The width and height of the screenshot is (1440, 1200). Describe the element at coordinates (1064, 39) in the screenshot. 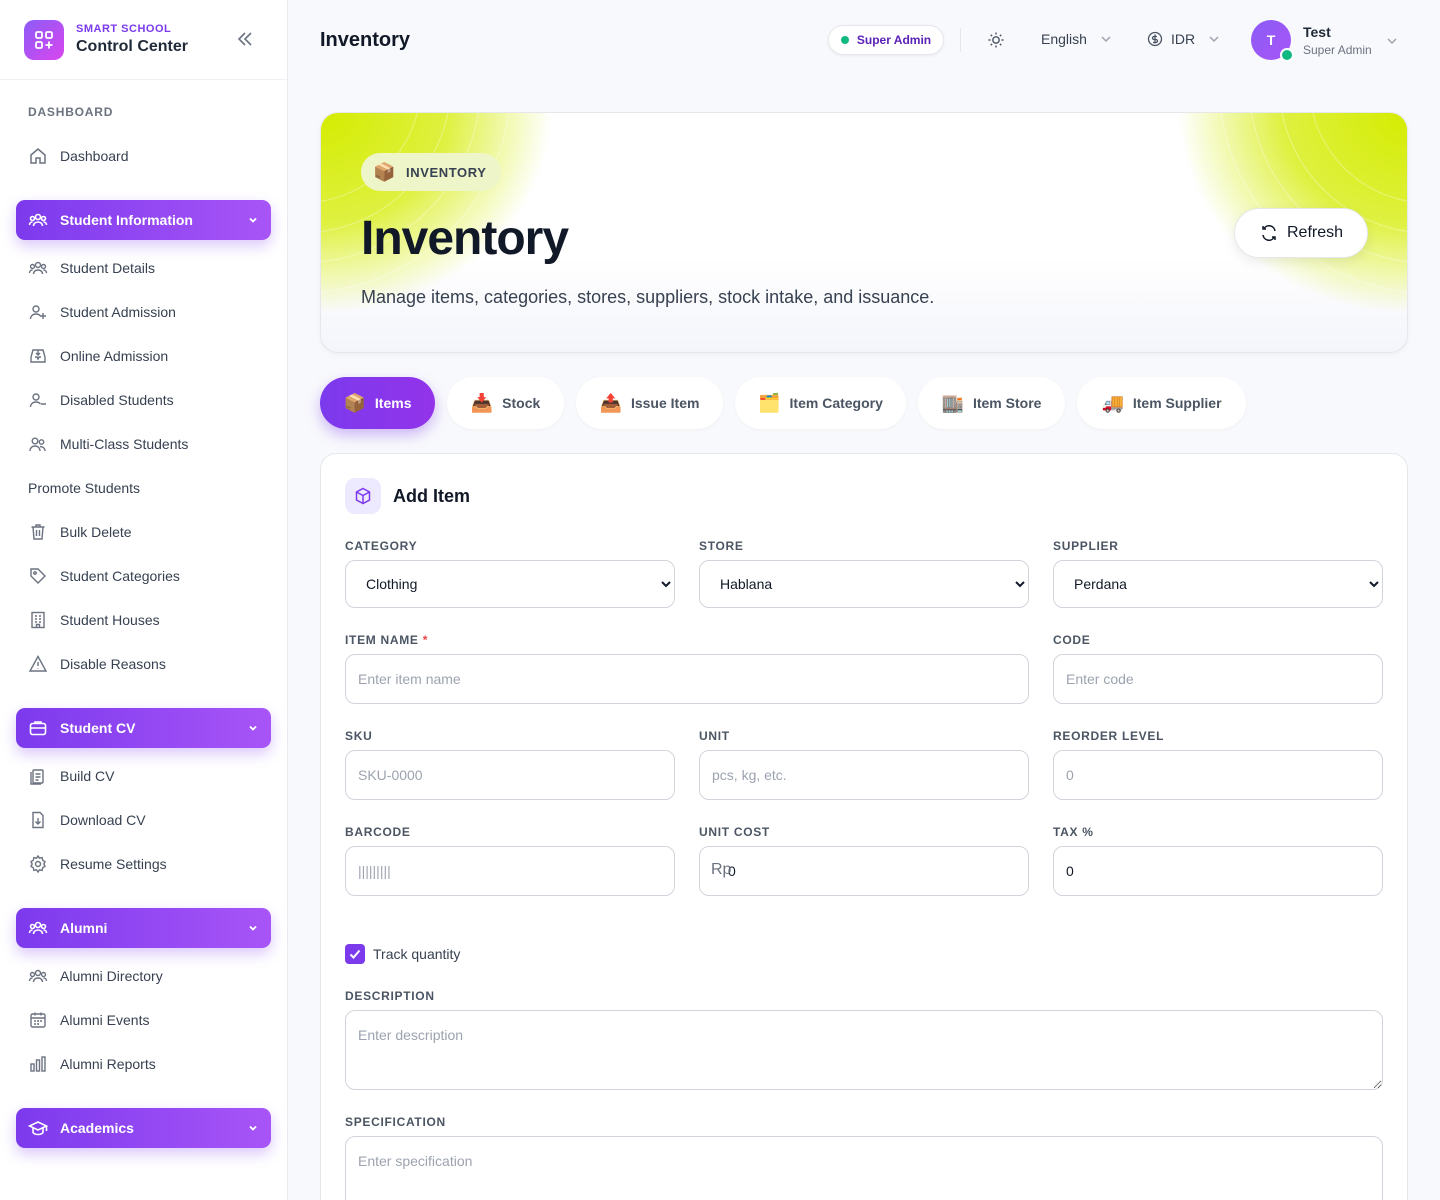

I see `language-label: English` at that location.